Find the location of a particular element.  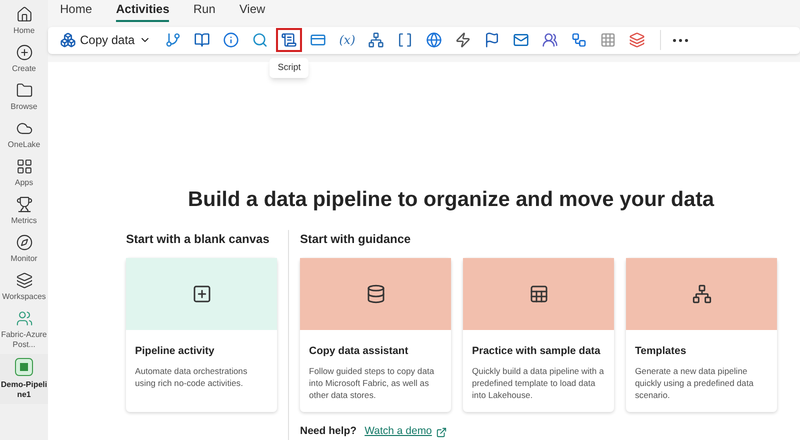

external-link-icon is located at coordinates (441, 432).